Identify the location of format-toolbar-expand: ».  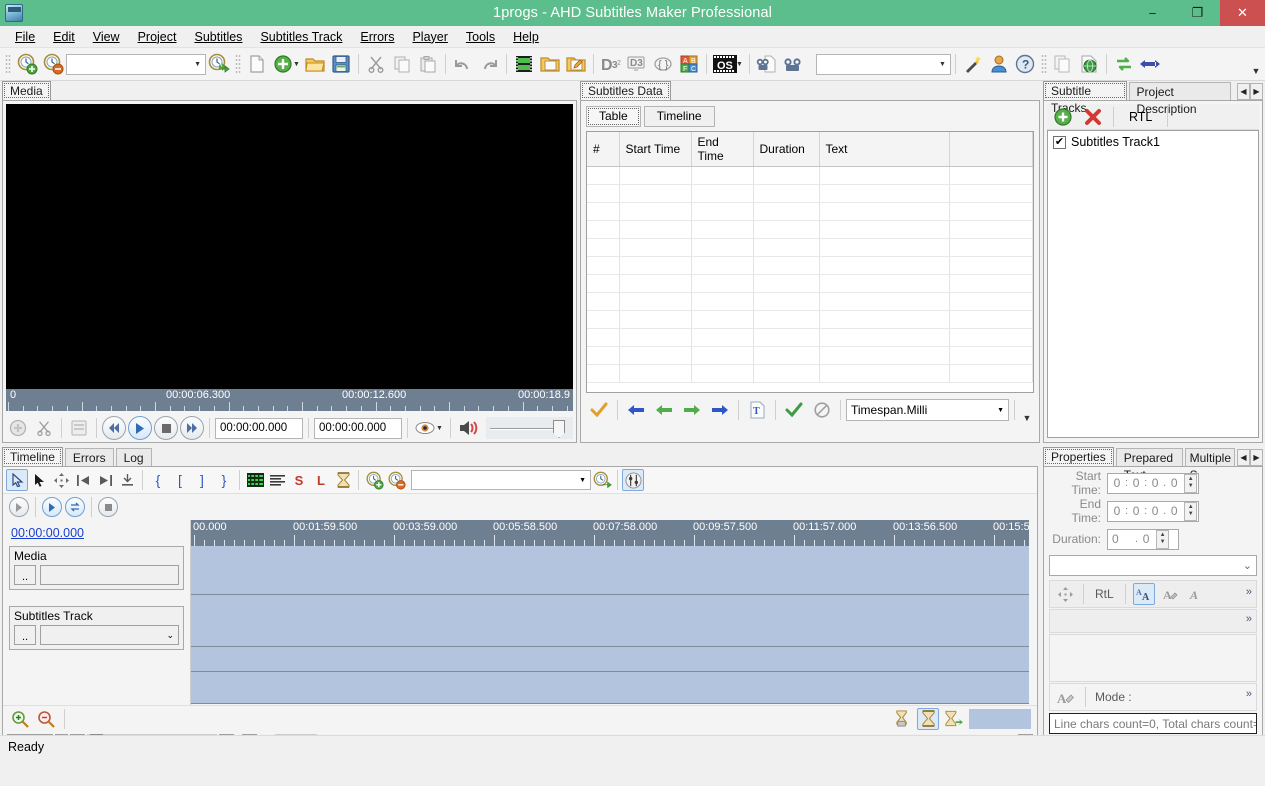
(1249, 592).